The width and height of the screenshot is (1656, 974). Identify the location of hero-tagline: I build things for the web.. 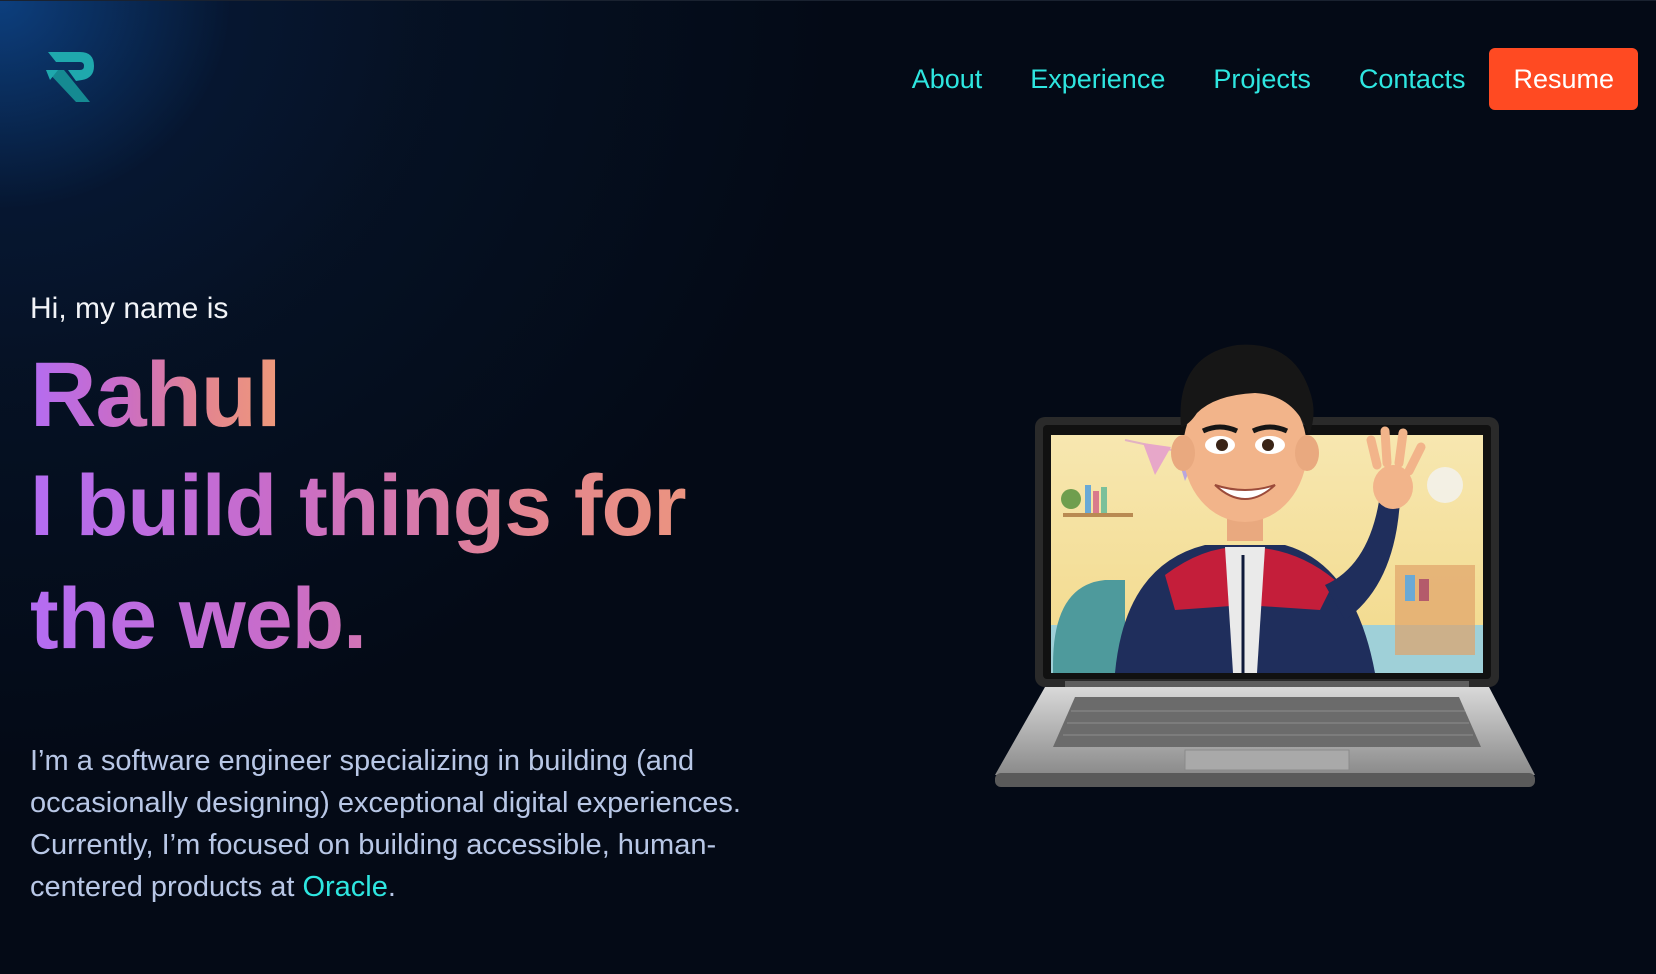
(390, 563).